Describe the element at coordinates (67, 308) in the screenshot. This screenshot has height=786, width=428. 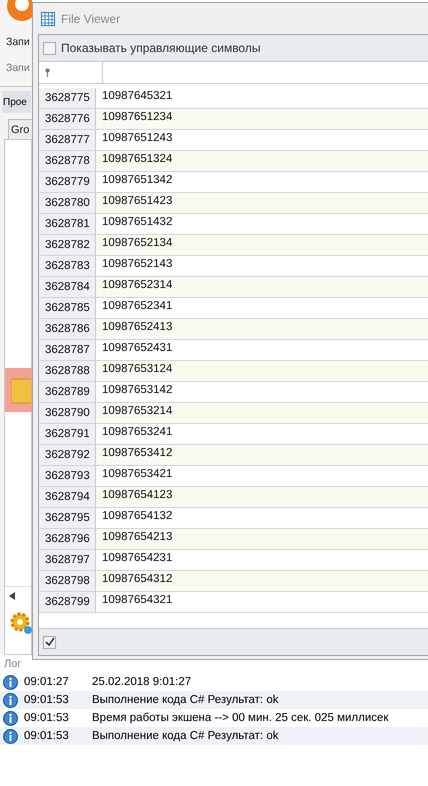
I see `row-header: 3628785` at that location.